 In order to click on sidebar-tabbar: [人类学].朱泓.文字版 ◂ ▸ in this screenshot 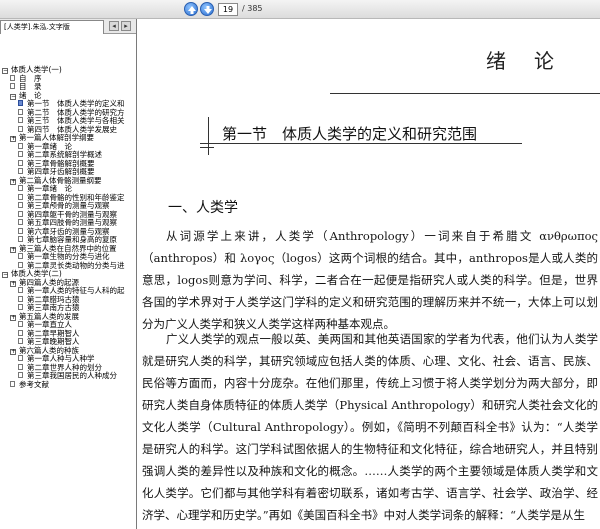, I will do `click(68, 26)`.